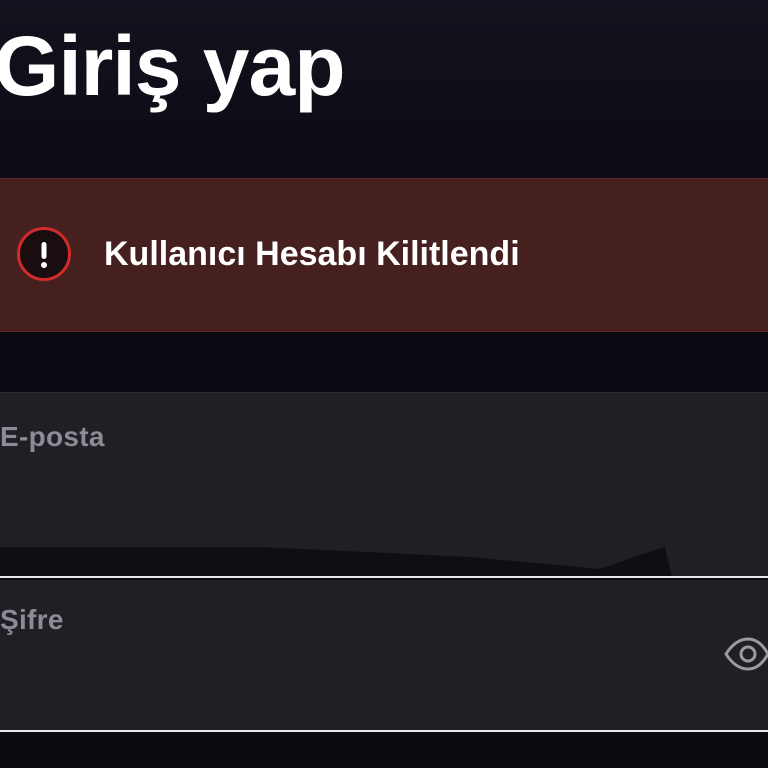  What do you see at coordinates (173, 66) in the screenshot?
I see `page-title: Giriş yap` at bounding box center [173, 66].